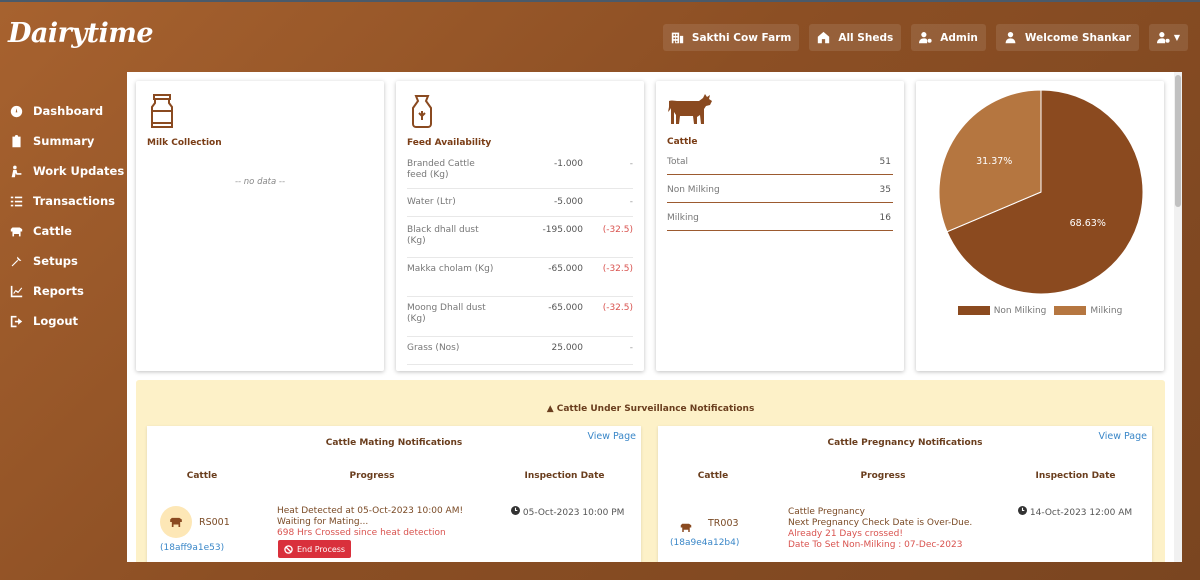  I want to click on sidebar-item-dashboard: Dashboard, so click(62, 111).